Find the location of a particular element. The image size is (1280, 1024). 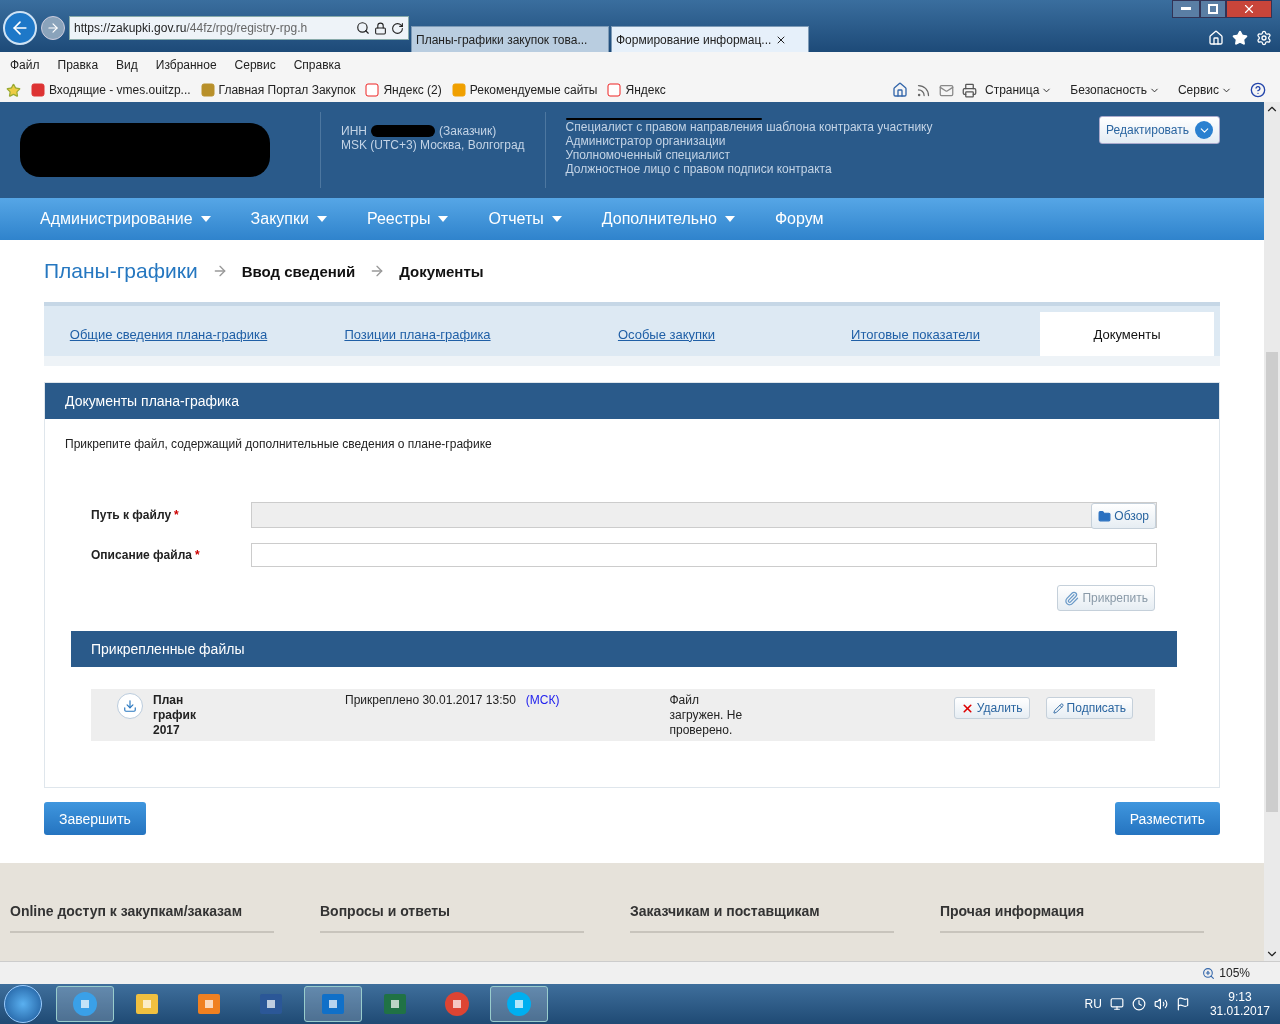

file-status: Файл загружен. Не проверено. is located at coordinates (706, 715).